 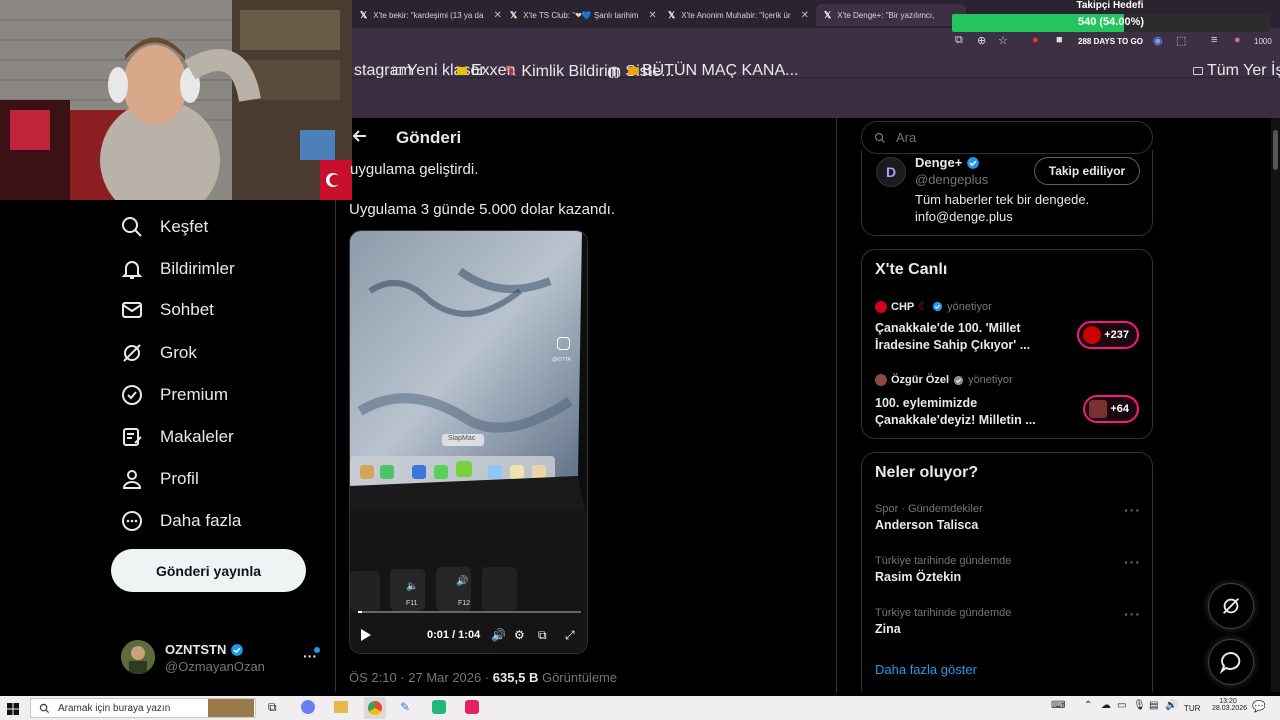 What do you see at coordinates (221, 660) in the screenshot?
I see `account-switcher: OZNTSTN @OzmayanOzan ···` at bounding box center [221, 660].